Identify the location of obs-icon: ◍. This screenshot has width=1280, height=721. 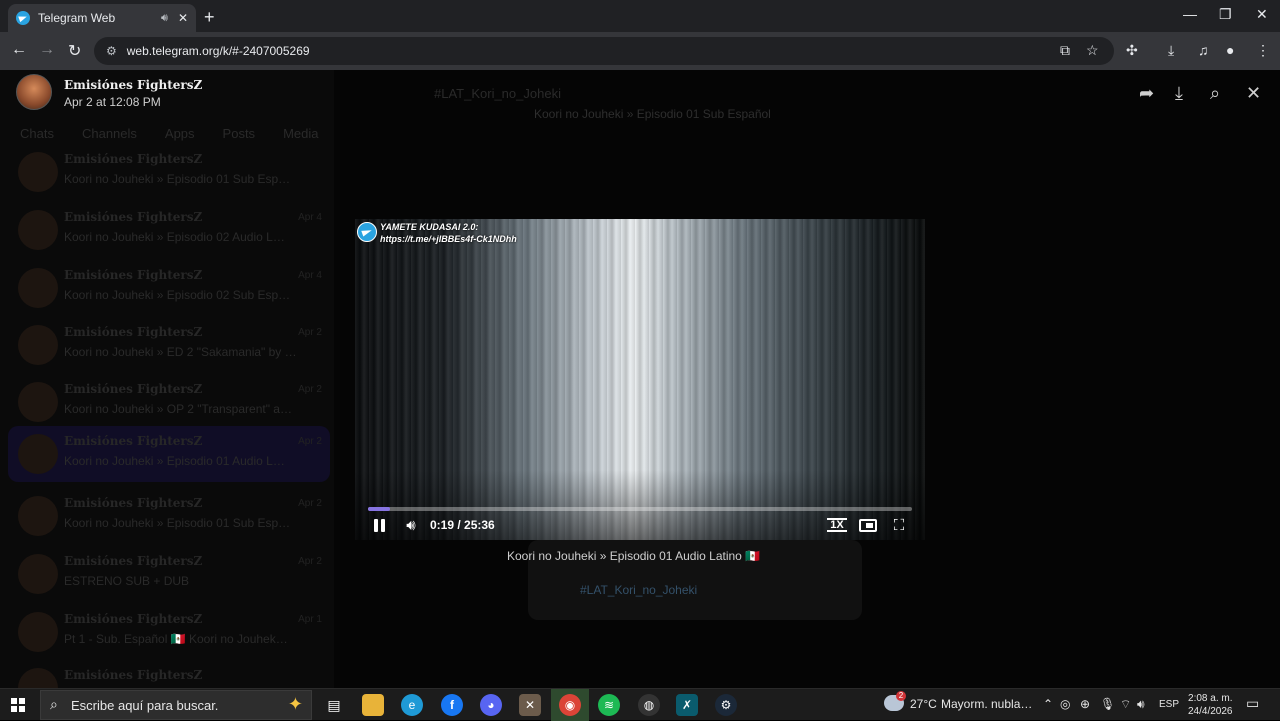
(649, 705).